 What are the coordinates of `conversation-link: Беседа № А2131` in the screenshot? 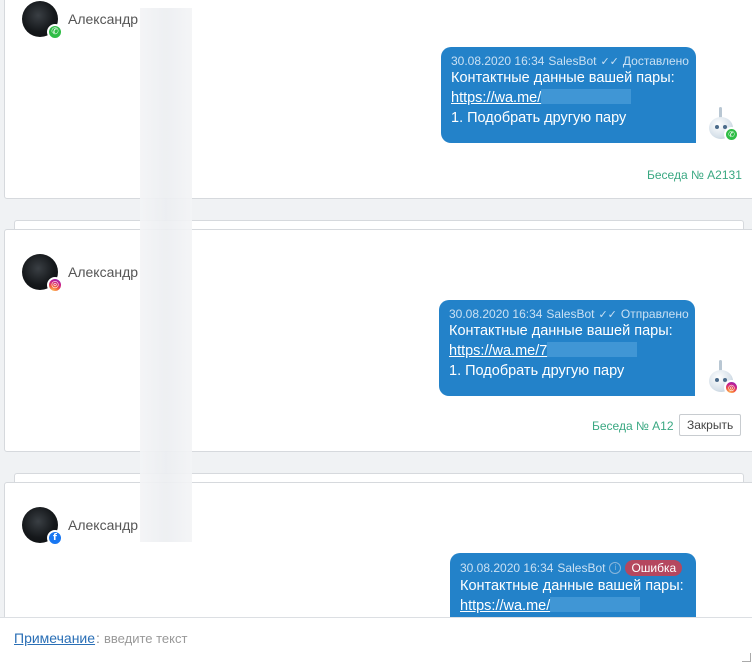 It's located at (694, 175).